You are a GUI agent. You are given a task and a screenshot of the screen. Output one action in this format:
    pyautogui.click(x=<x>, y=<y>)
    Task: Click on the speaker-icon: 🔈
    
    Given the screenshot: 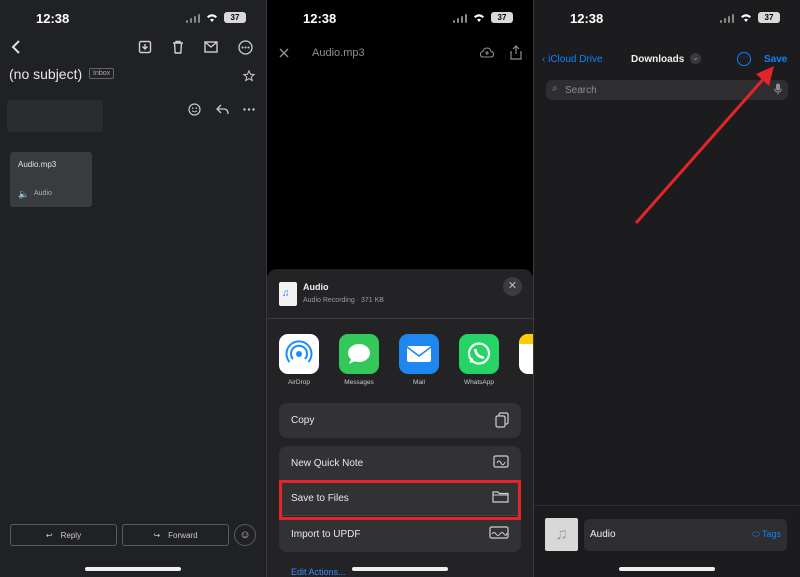 What is the action you would take?
    pyautogui.click(x=24, y=194)
    